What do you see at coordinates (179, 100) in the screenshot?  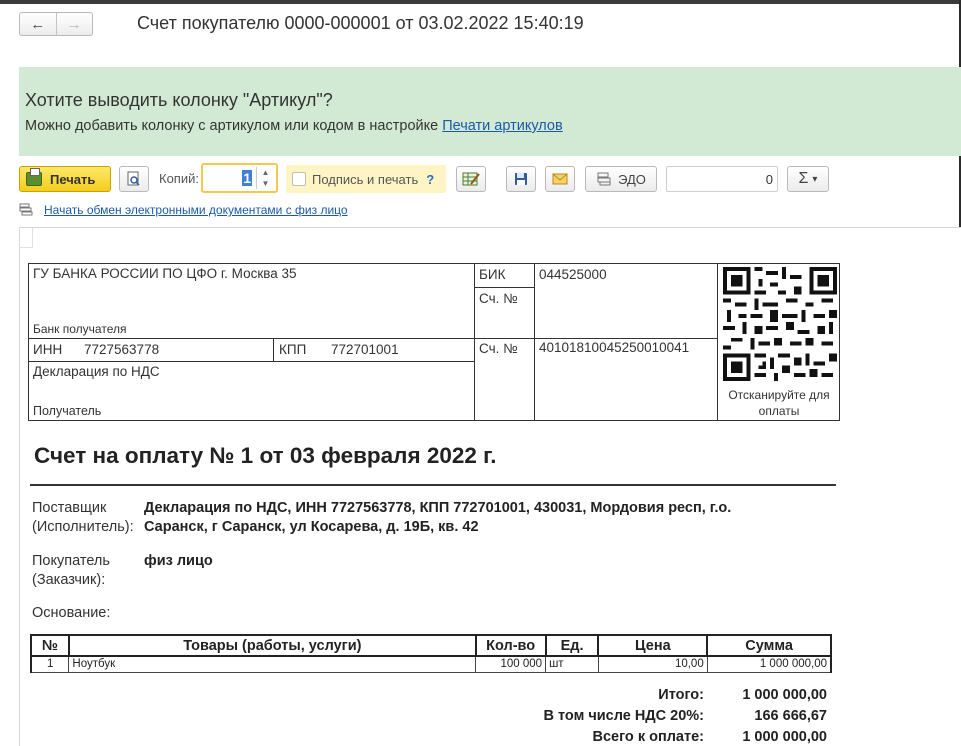 I see `banner-heading: Хотите выводить колонку "Артикул"?` at bounding box center [179, 100].